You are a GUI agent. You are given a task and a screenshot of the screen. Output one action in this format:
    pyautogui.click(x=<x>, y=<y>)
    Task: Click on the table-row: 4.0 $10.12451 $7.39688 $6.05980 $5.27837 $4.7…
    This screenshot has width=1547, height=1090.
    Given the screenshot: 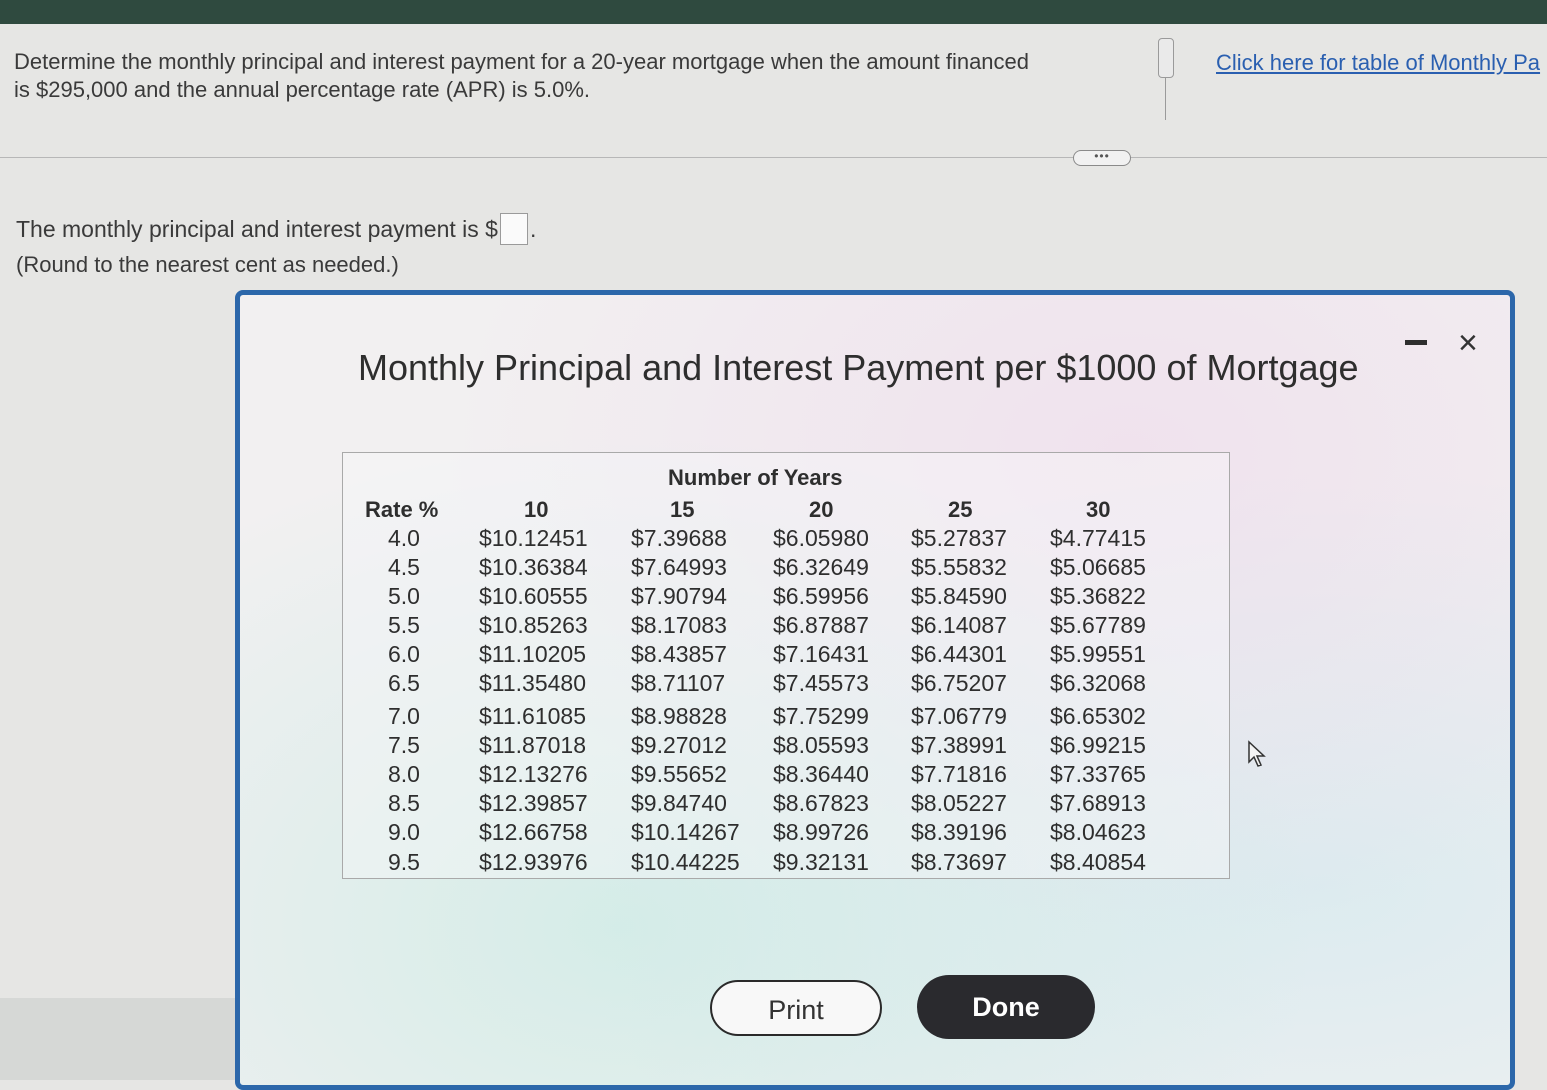 What is the action you would take?
    pyautogui.click(x=786, y=539)
    